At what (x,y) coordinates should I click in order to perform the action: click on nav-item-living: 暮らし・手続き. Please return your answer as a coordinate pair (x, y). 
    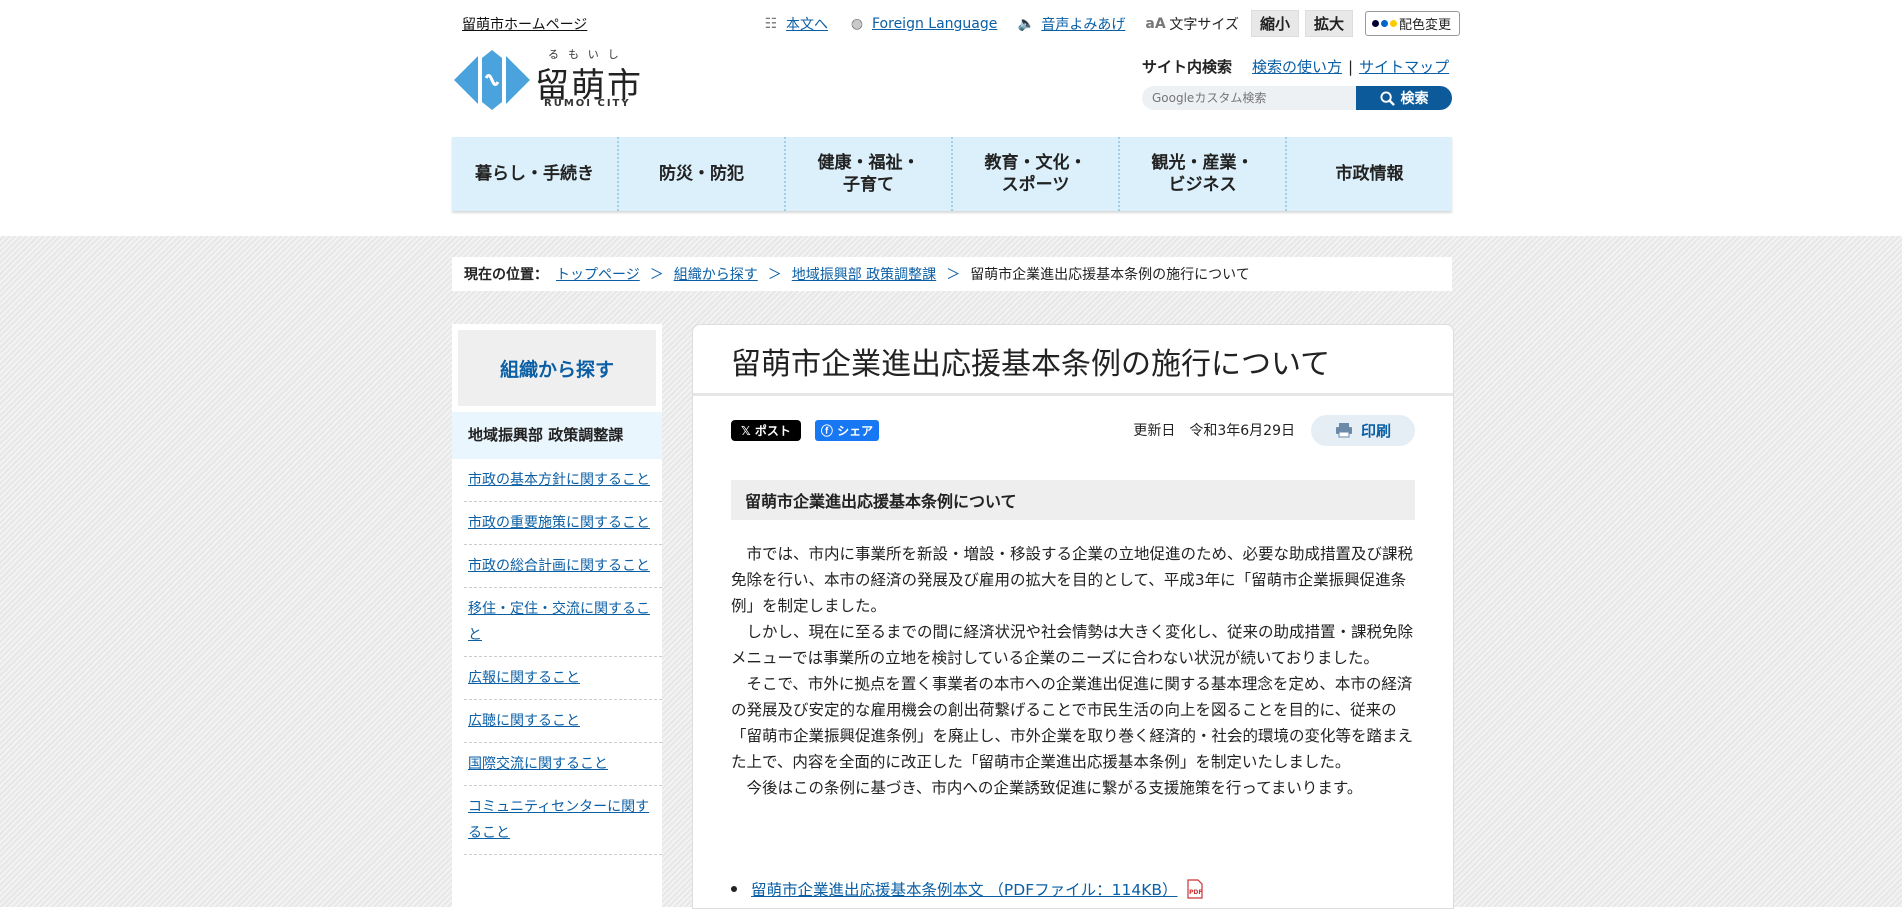
    Looking at the image, I should click on (535, 174).